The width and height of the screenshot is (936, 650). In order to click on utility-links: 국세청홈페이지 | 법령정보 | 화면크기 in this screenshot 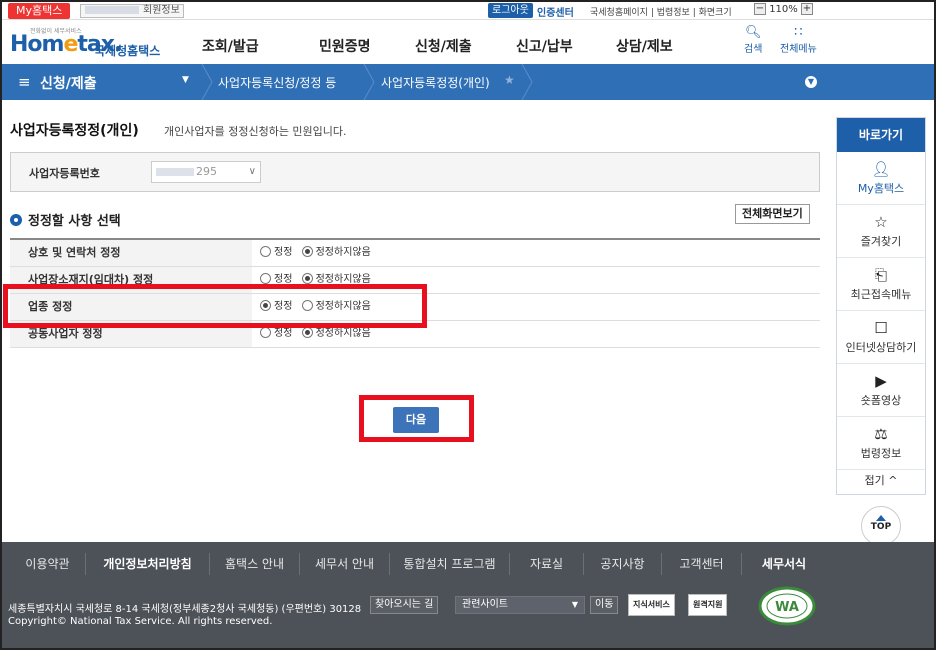, I will do `click(661, 11)`.